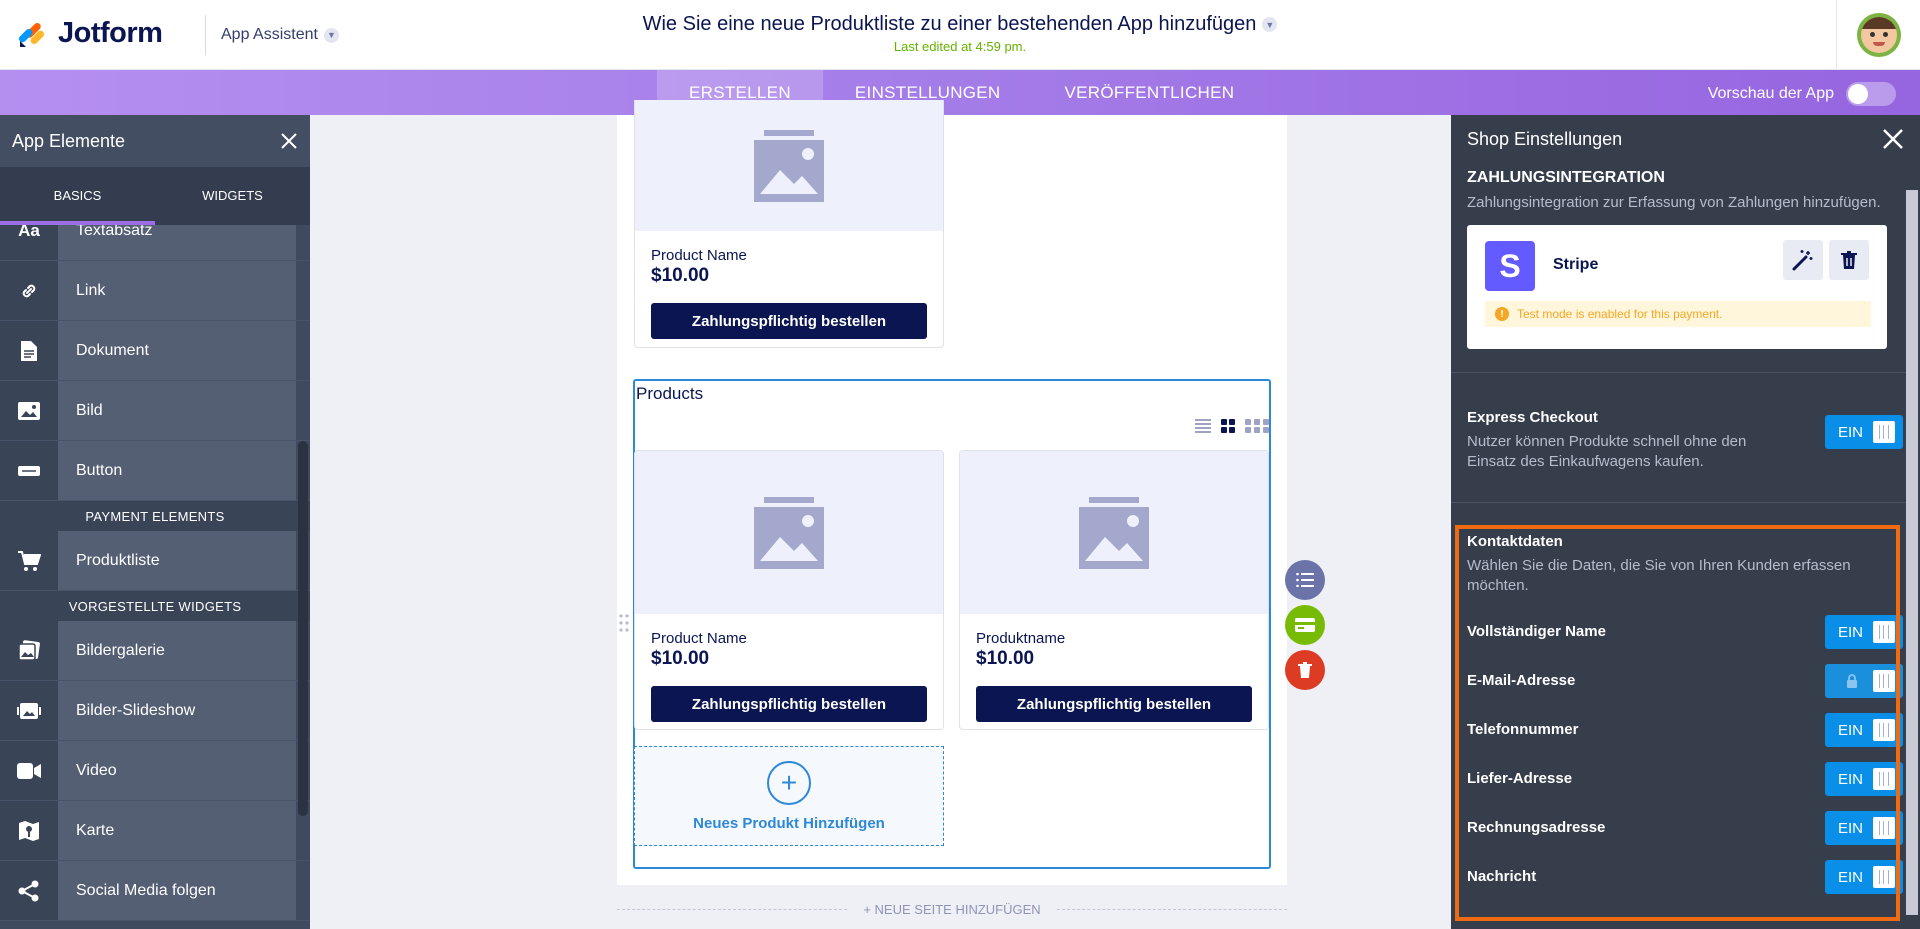 This screenshot has height=929, width=1920. Describe the element at coordinates (1576, 264) in the screenshot. I see `provider-name: Stripe` at that location.